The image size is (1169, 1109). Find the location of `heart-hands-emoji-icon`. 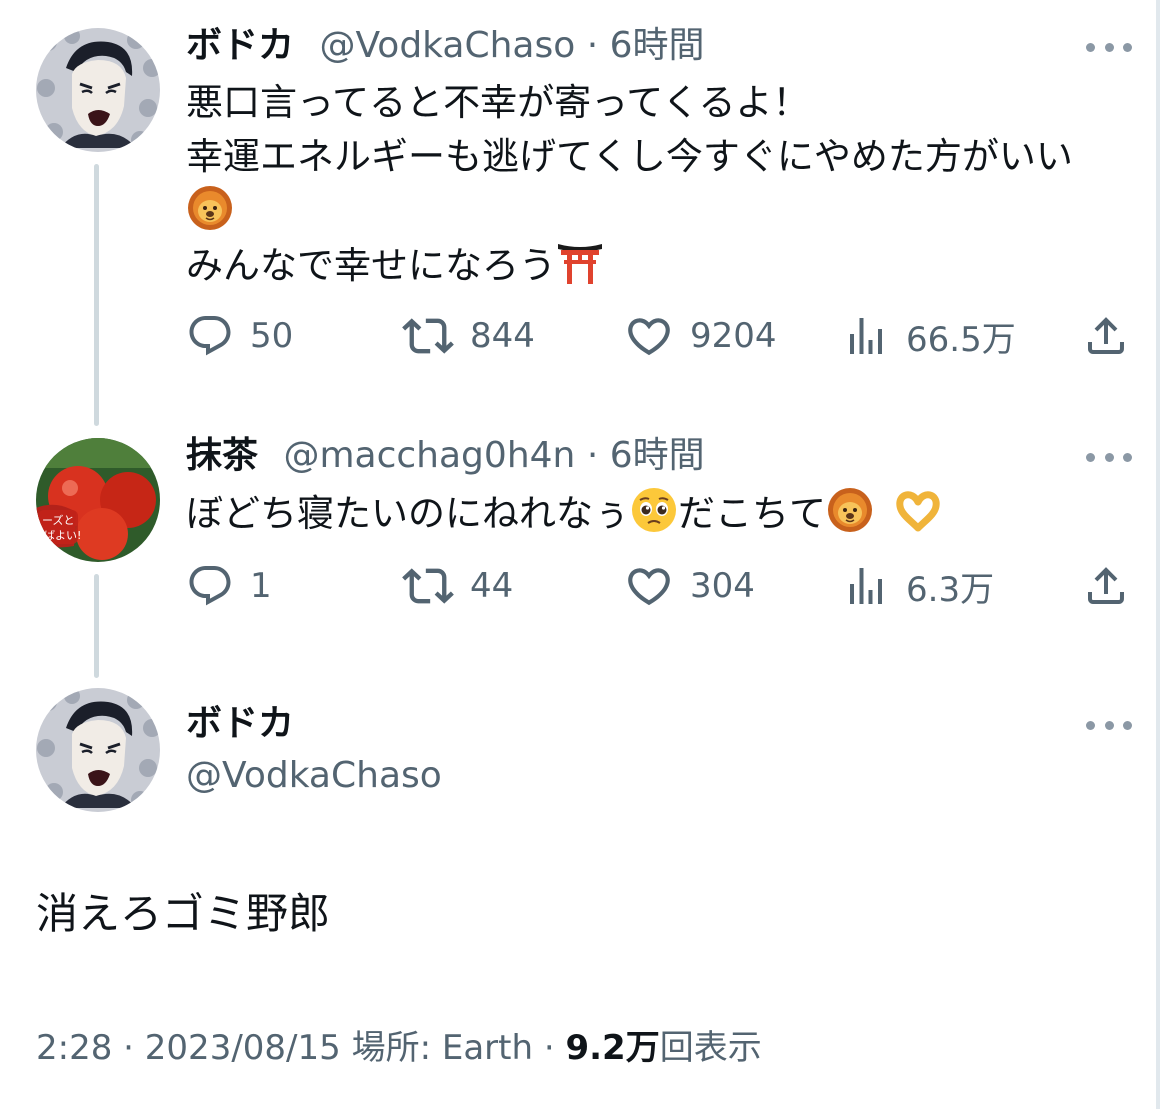

heart-hands-emoji-icon is located at coordinates (918, 510).